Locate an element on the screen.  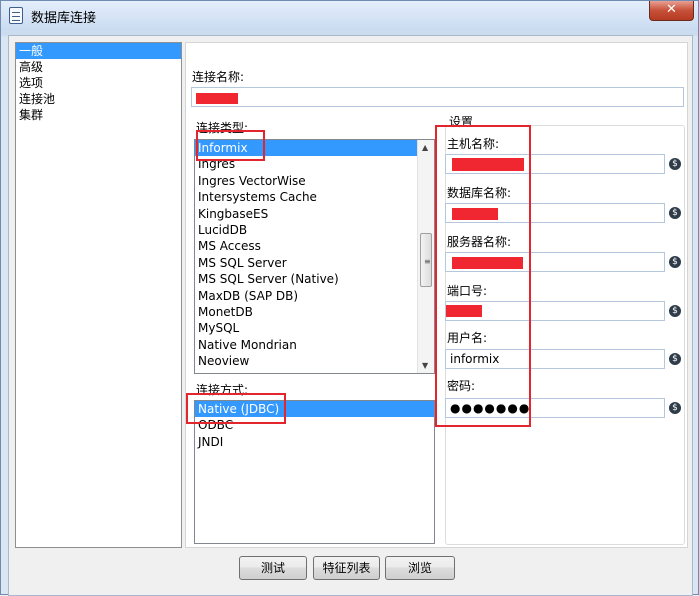
category-item-pooling: 连接池 is located at coordinates (98, 99).